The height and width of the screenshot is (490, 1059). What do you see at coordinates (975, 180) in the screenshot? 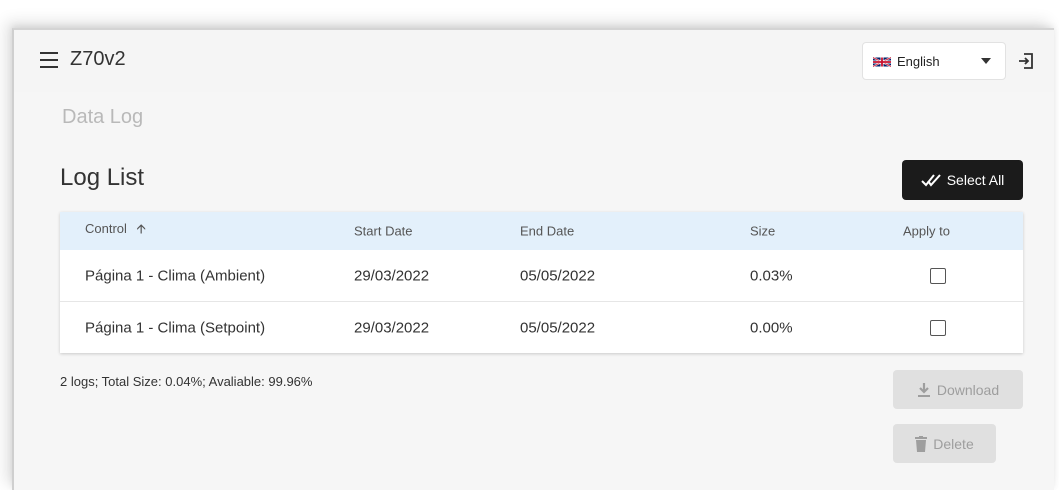
I see `select-all-label: Select All` at bounding box center [975, 180].